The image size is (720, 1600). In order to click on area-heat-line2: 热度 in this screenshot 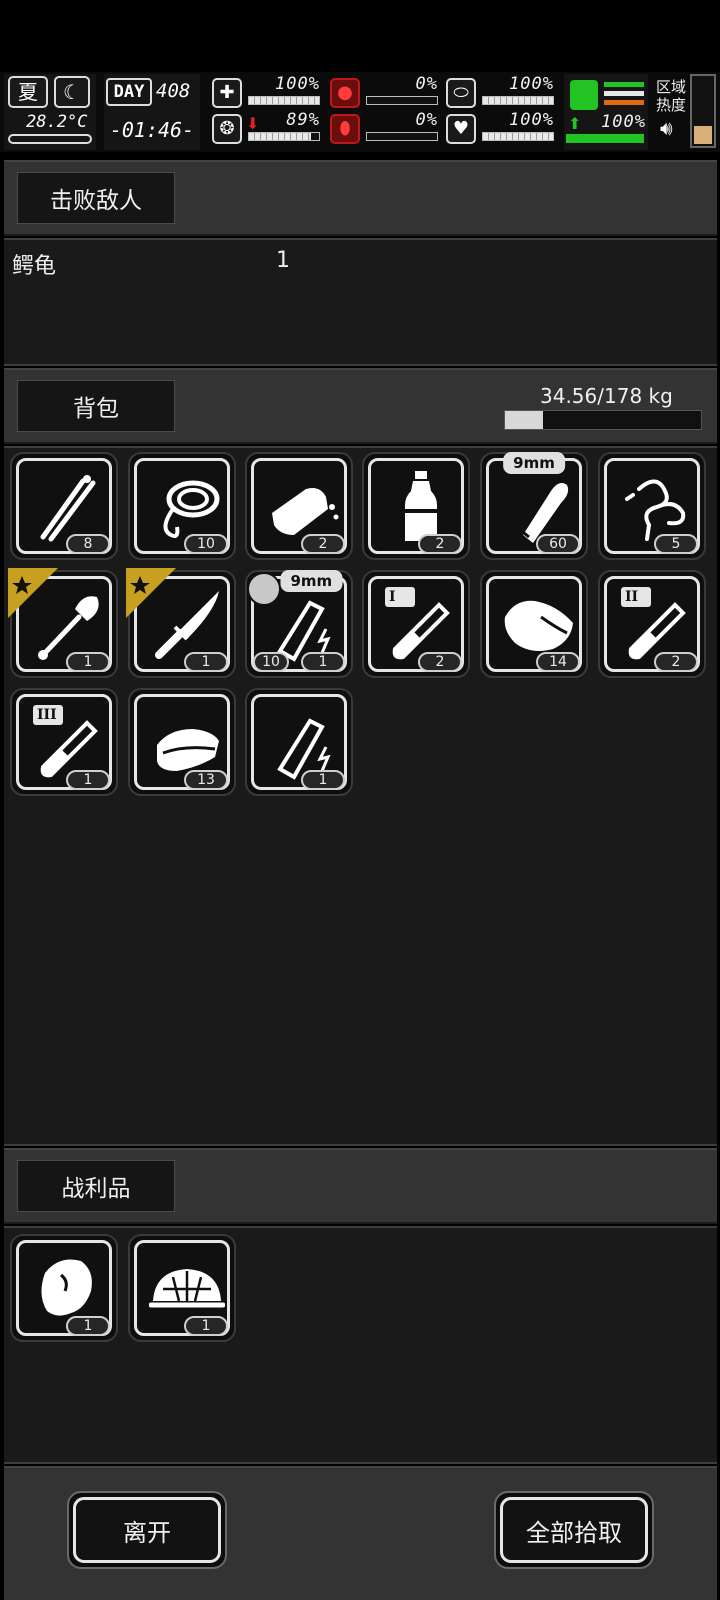, I will do `click(671, 105)`.